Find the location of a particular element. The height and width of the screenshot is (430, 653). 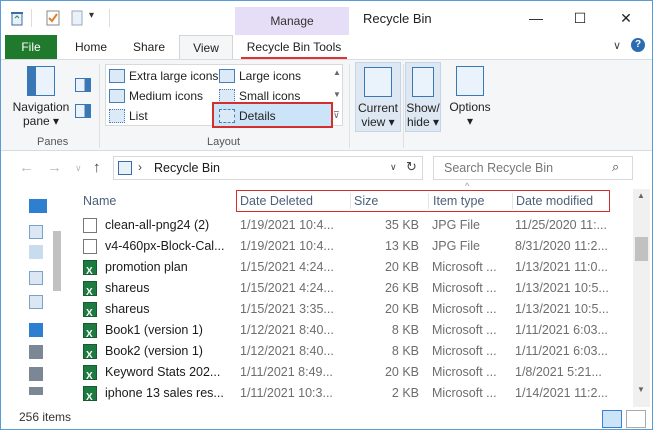

music-icon is located at coordinates (36, 330).